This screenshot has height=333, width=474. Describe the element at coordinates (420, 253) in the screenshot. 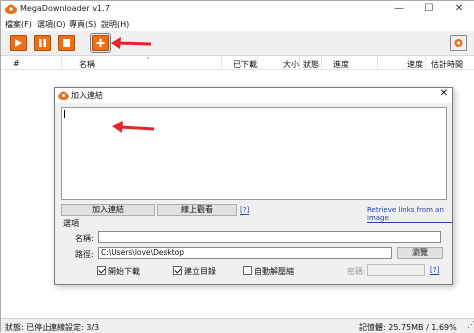

I see `browse-button: 瀏覽` at that location.